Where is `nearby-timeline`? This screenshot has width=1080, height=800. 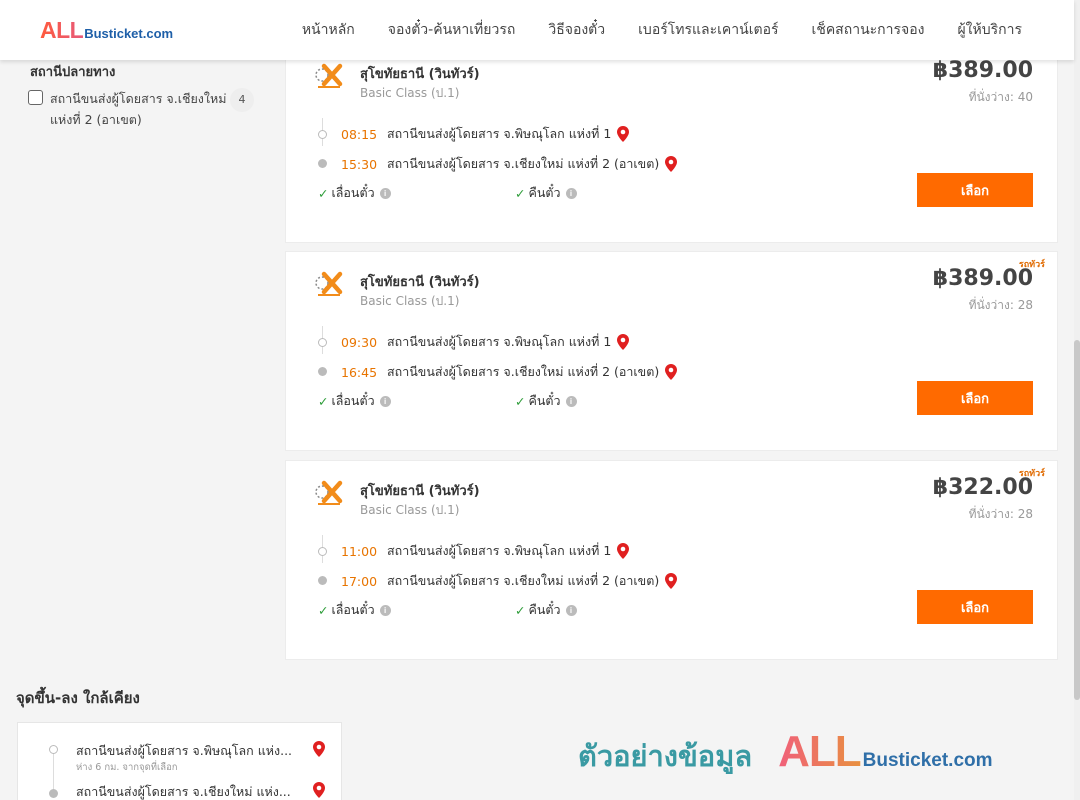 nearby-timeline is located at coordinates (53, 770).